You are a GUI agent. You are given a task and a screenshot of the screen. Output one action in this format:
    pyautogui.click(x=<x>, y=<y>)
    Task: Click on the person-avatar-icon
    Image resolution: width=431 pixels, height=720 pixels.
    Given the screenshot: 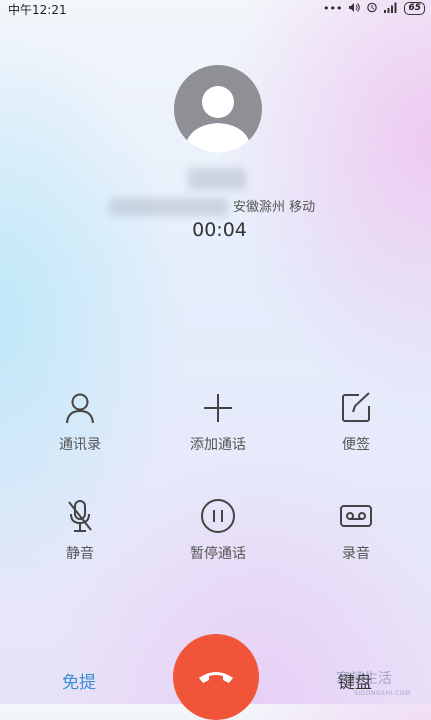 What is the action you would take?
    pyautogui.click(x=218, y=119)
    